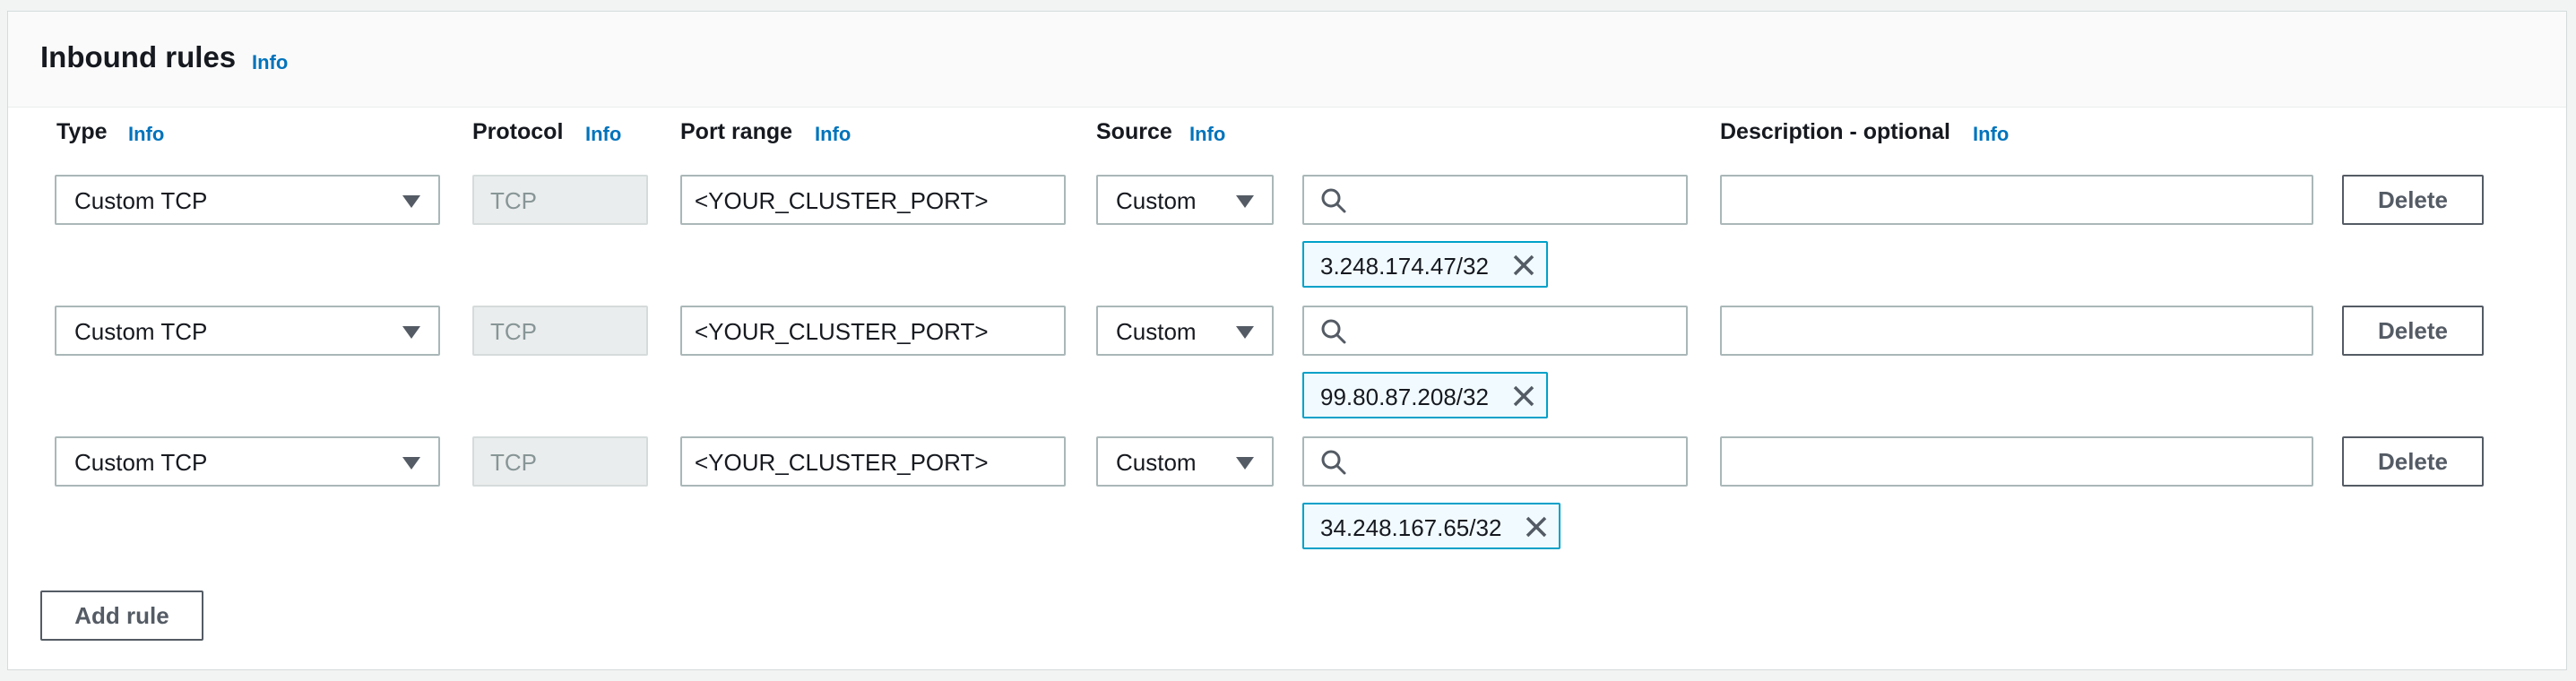 The image size is (2576, 681). What do you see at coordinates (603, 134) in the screenshot?
I see `protocol-info-link: Info` at bounding box center [603, 134].